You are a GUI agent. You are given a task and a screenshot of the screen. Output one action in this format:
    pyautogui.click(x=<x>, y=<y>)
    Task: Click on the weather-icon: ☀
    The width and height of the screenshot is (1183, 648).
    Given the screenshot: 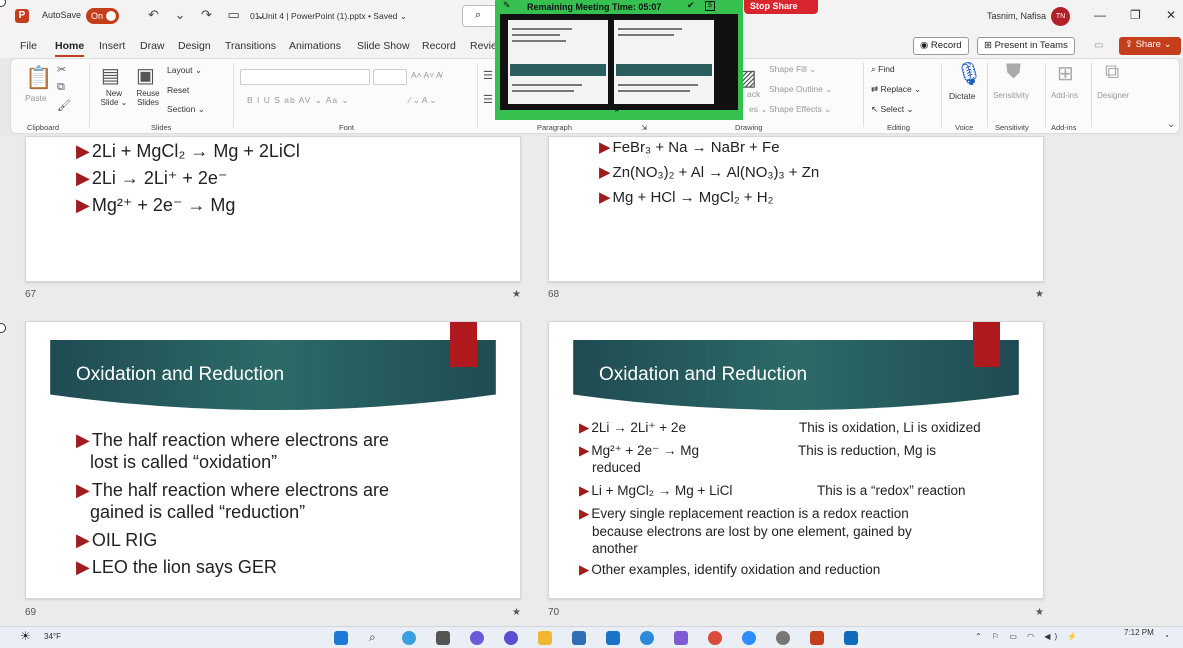 What is the action you would take?
    pyautogui.click(x=25, y=636)
    